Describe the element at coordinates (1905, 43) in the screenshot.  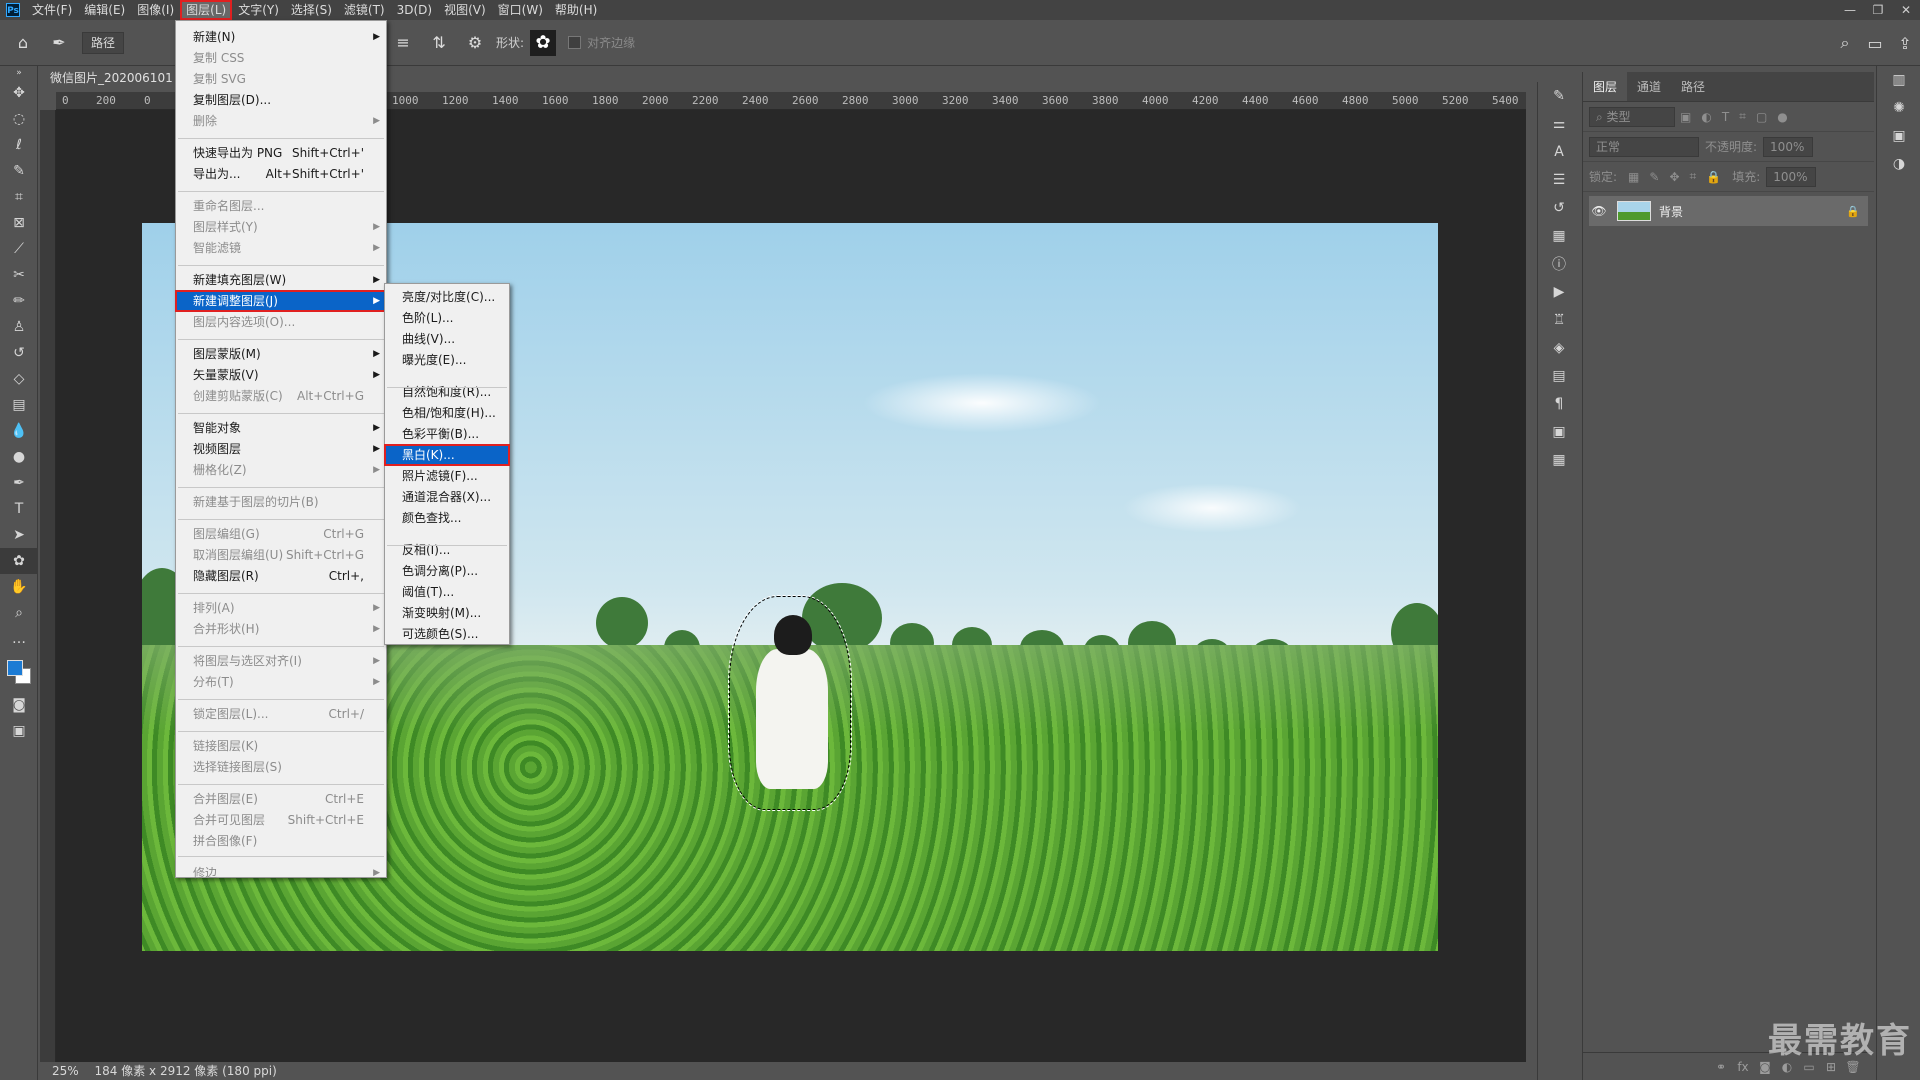
I see `share-icon: ⇪` at that location.